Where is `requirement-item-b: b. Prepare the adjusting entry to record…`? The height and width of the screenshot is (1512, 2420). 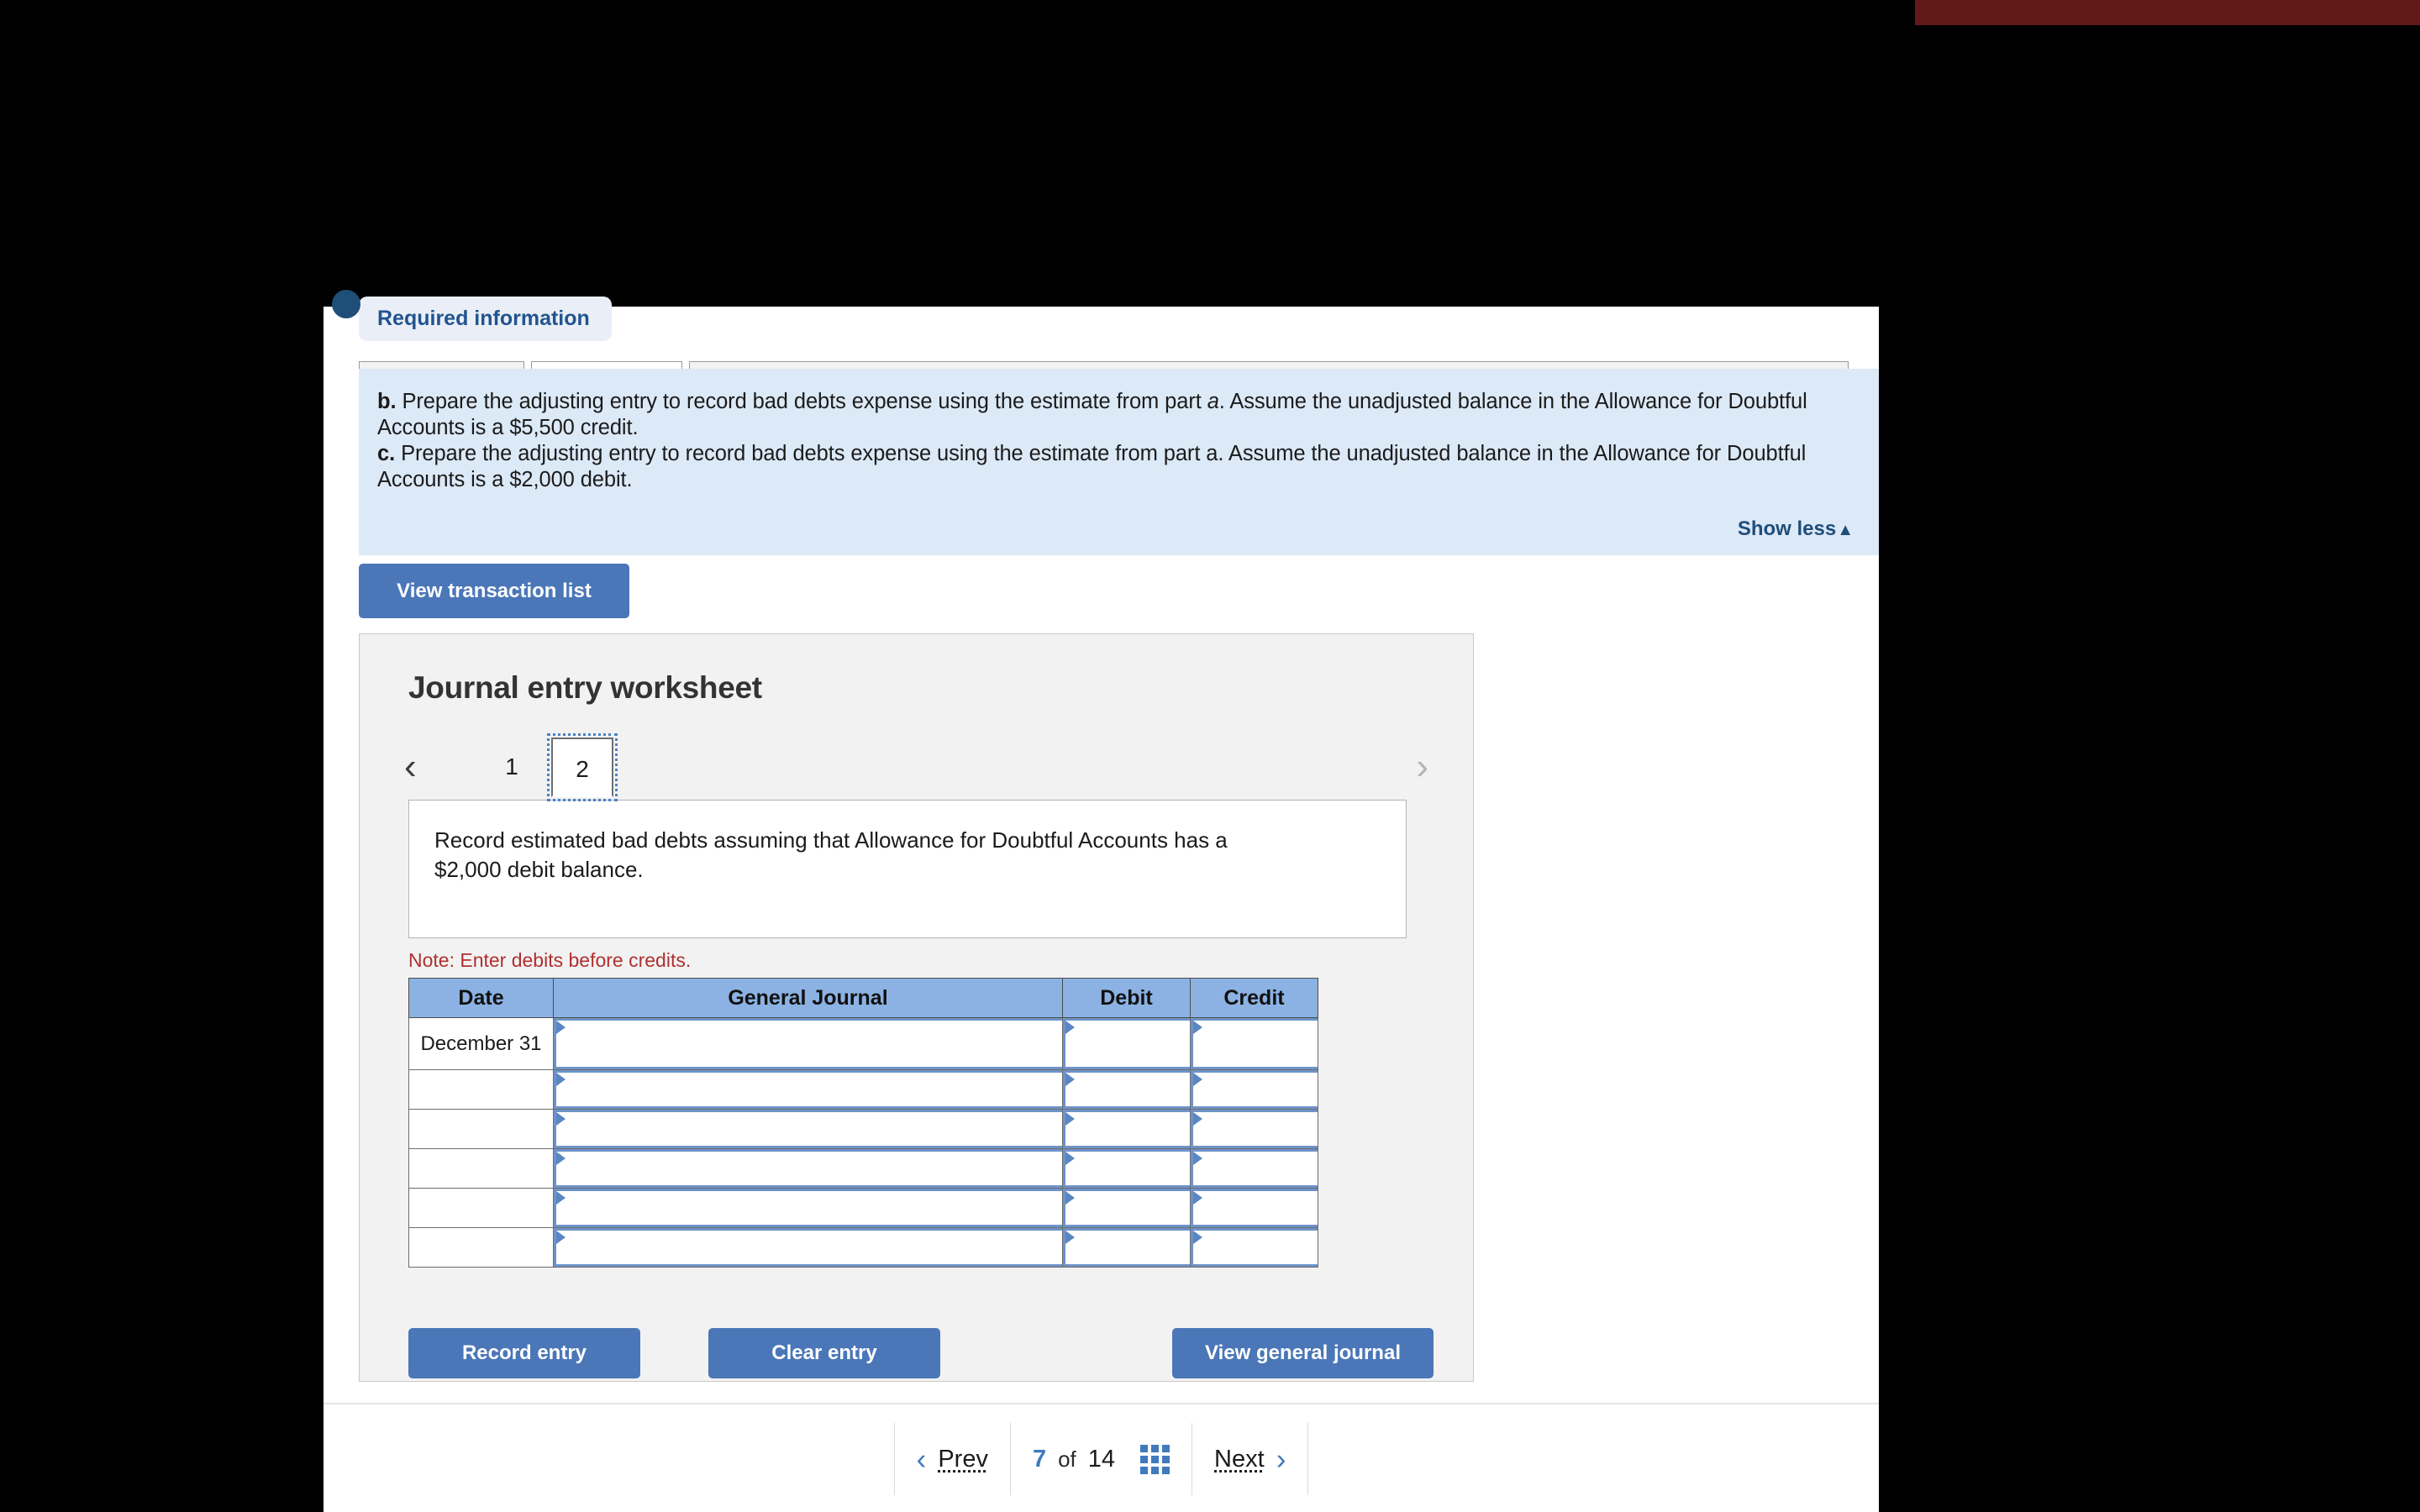 requirement-item-b: b. Prepare the adjusting entry to record… is located at coordinates (1115, 415).